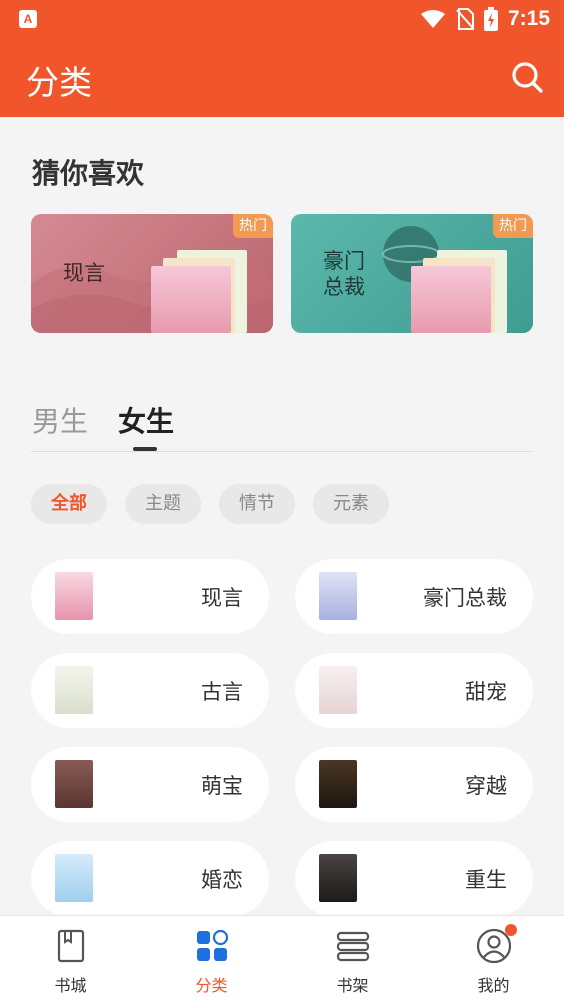 This screenshot has height=1002, width=564. Describe the element at coordinates (222, 598) in the screenshot. I see `category-name: 现言` at that location.